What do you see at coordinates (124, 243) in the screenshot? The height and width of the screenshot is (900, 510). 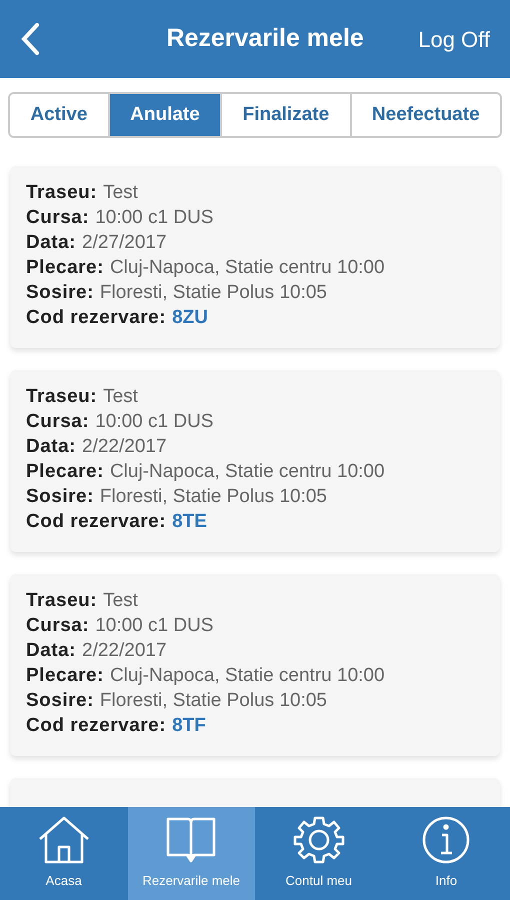 I see `field-value: 2/27/2017` at bounding box center [124, 243].